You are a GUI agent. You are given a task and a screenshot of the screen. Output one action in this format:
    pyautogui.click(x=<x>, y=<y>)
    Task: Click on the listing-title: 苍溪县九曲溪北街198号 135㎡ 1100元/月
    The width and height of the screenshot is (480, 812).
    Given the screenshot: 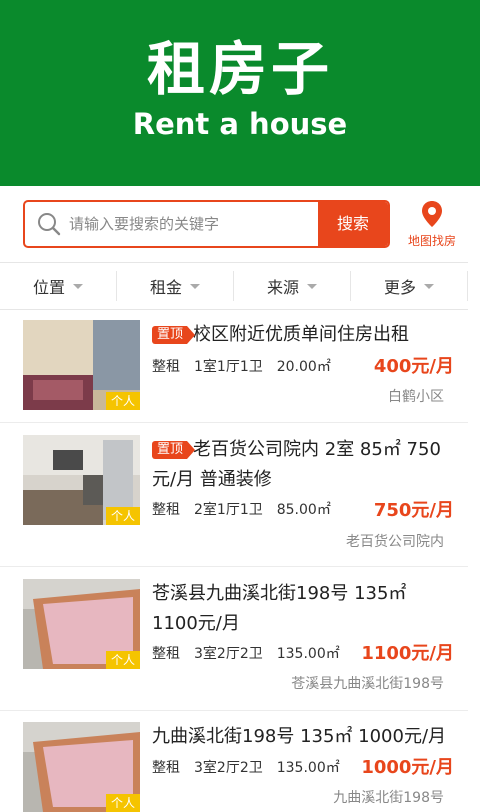 What is the action you would take?
    pyautogui.click(x=302, y=609)
    